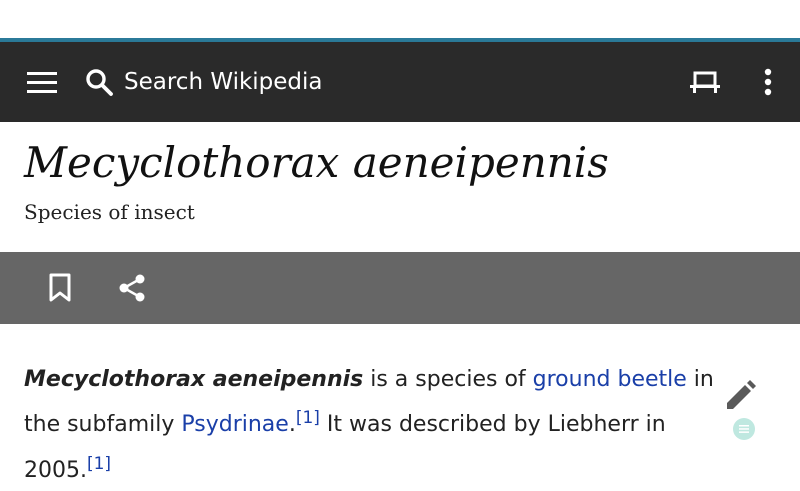 This screenshot has width=800, height=491. I want to click on article-action-bar, so click(400, 288).